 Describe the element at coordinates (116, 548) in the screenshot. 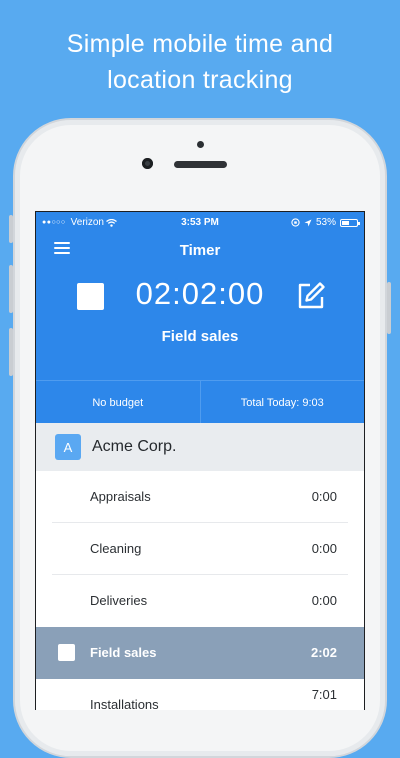

I see `task-label: Cleaning` at that location.